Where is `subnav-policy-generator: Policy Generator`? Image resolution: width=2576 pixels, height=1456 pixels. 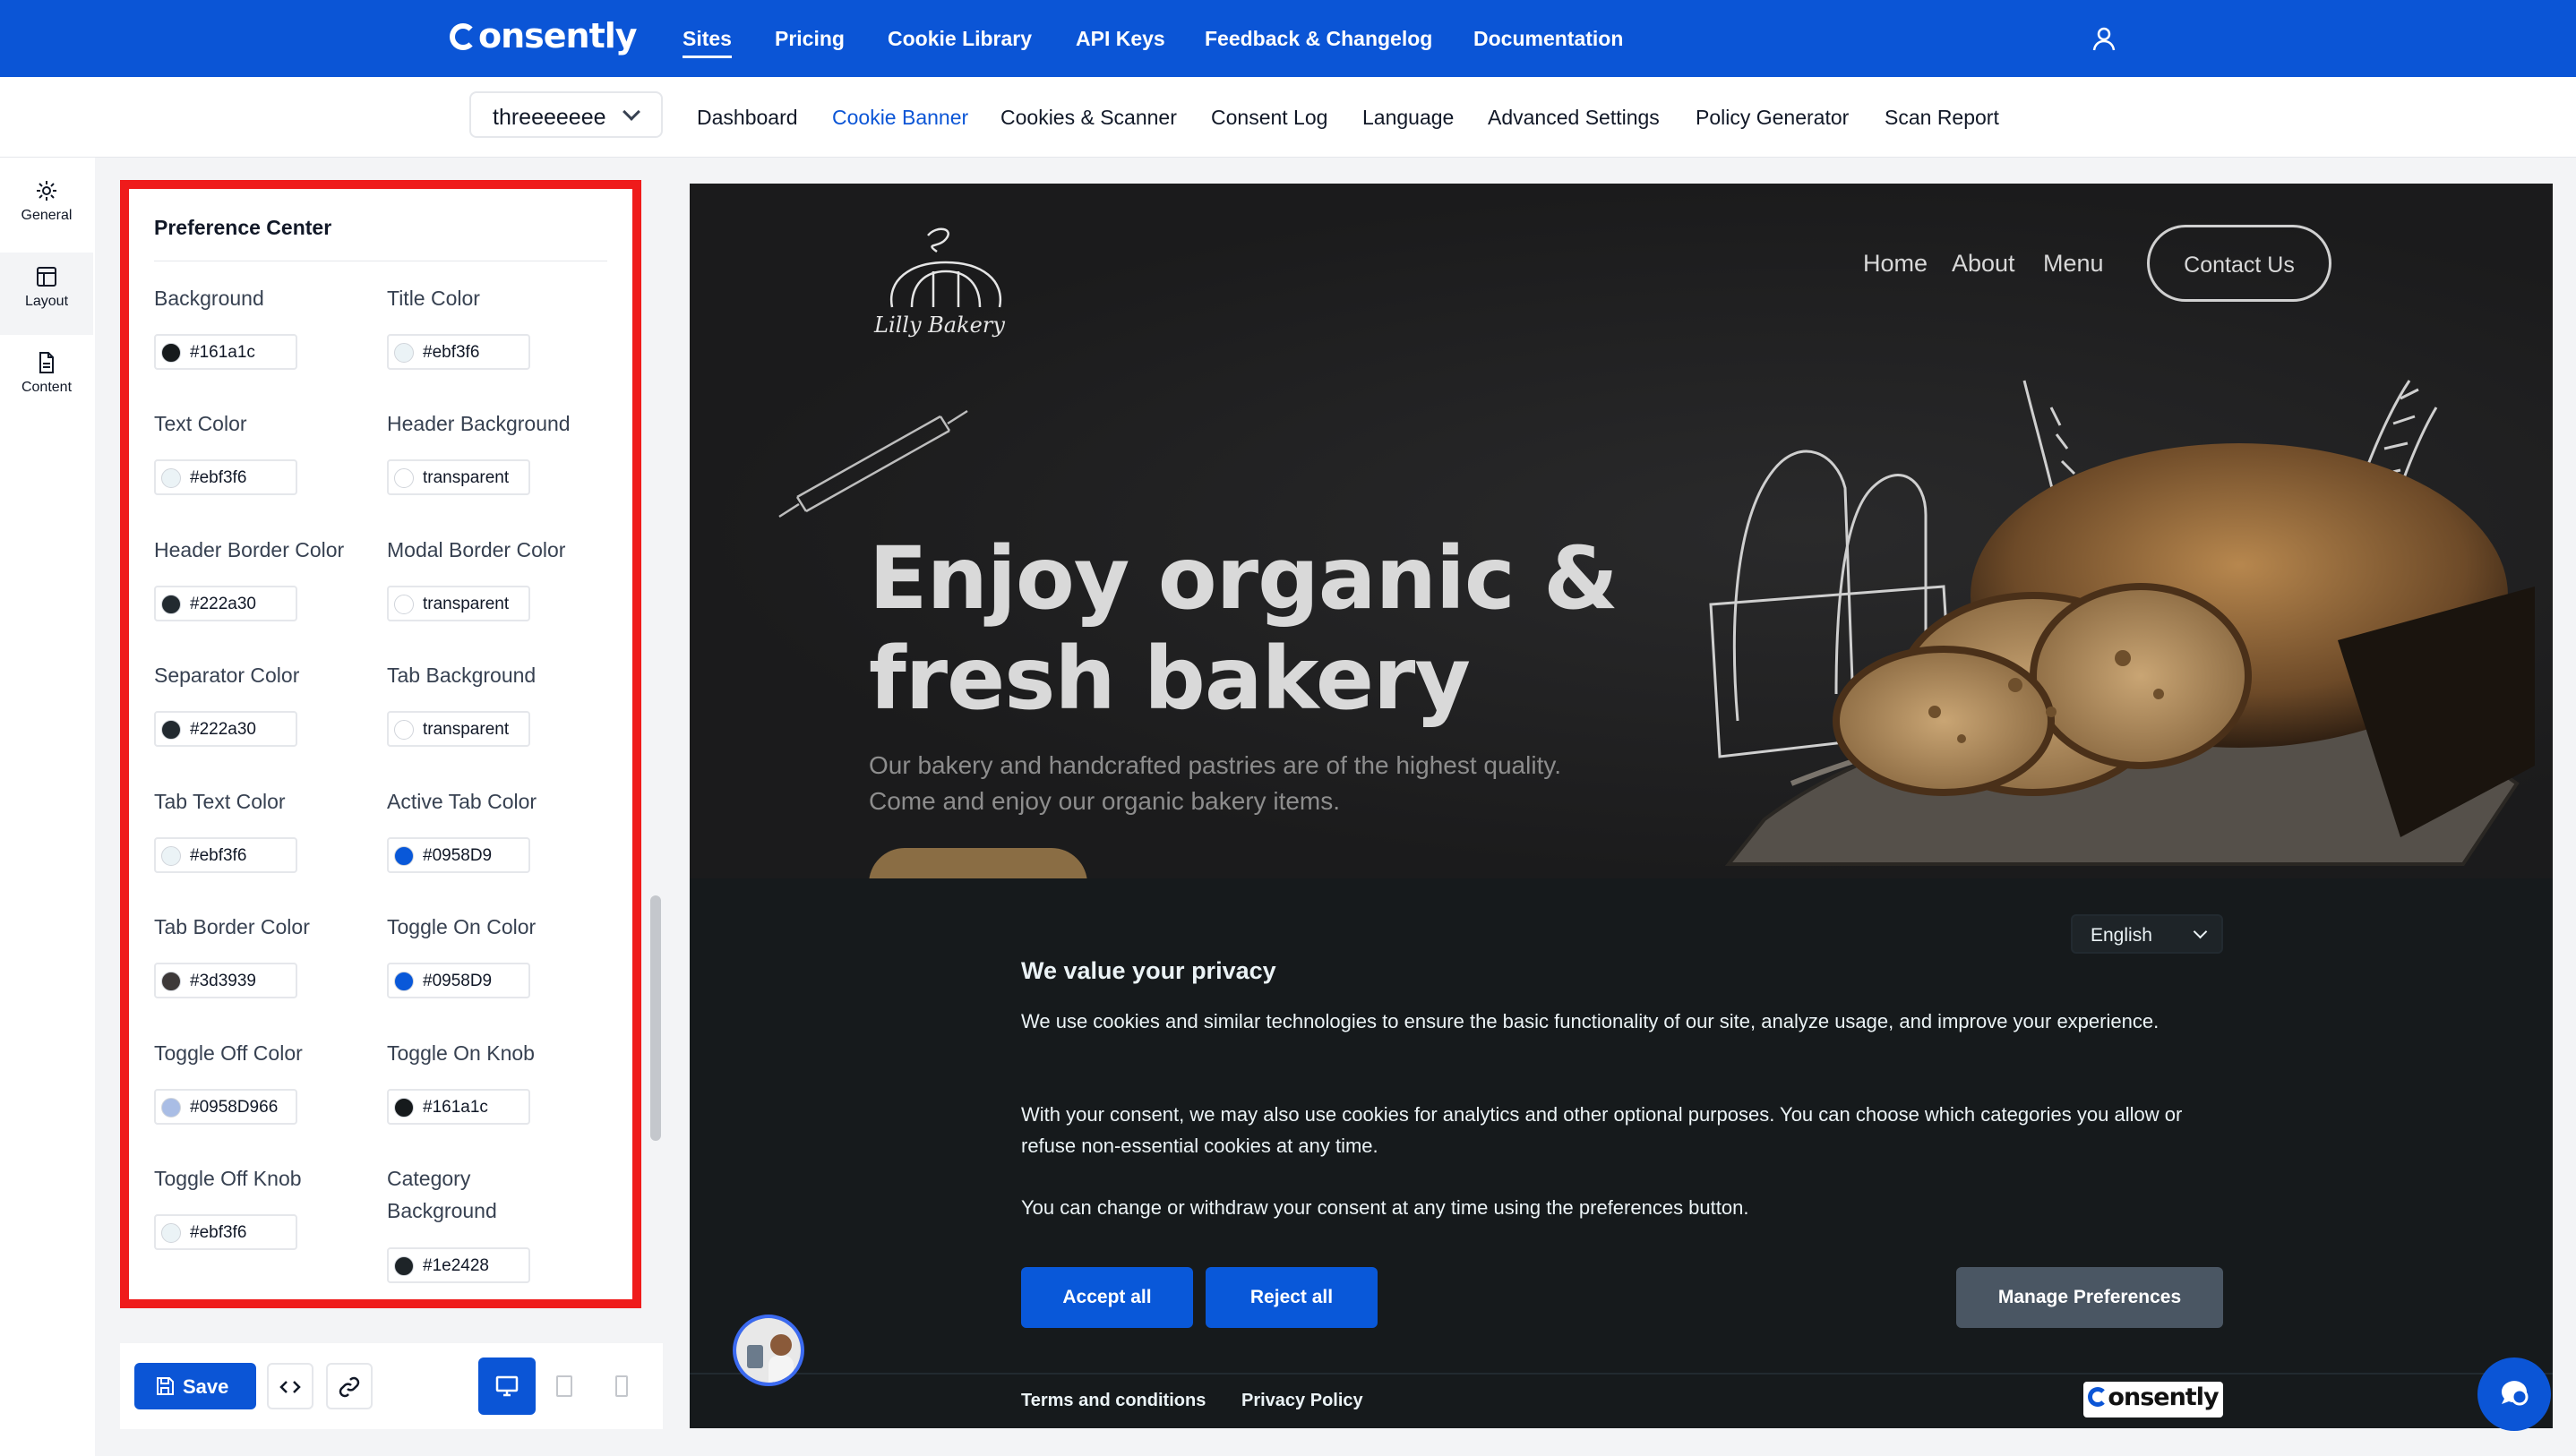 subnav-policy-generator: Policy Generator is located at coordinates (1772, 118).